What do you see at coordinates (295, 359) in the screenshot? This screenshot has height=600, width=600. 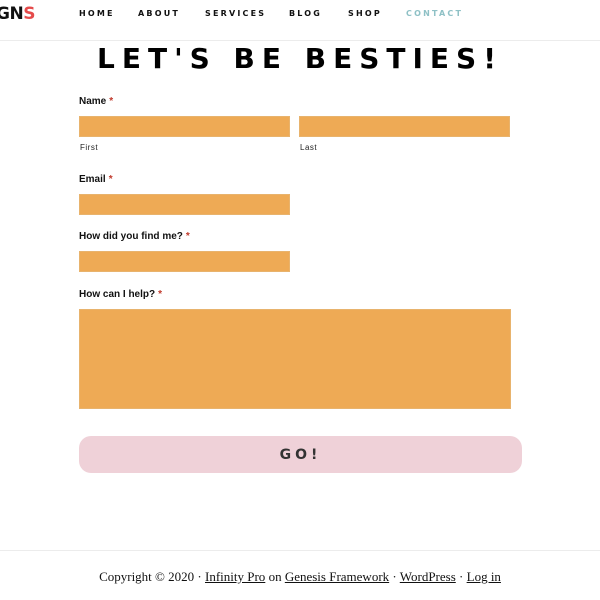 I see `help-textarea` at bounding box center [295, 359].